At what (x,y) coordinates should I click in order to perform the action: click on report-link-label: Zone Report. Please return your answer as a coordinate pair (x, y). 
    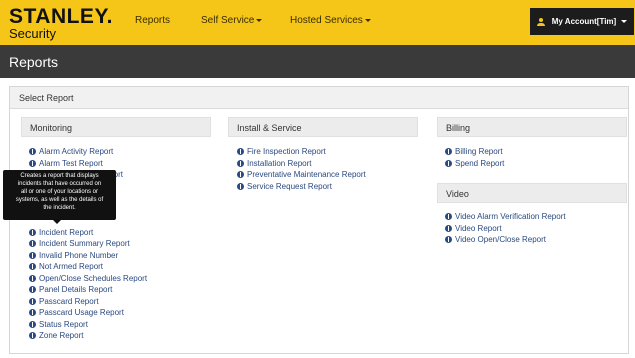
    Looking at the image, I should click on (61, 336).